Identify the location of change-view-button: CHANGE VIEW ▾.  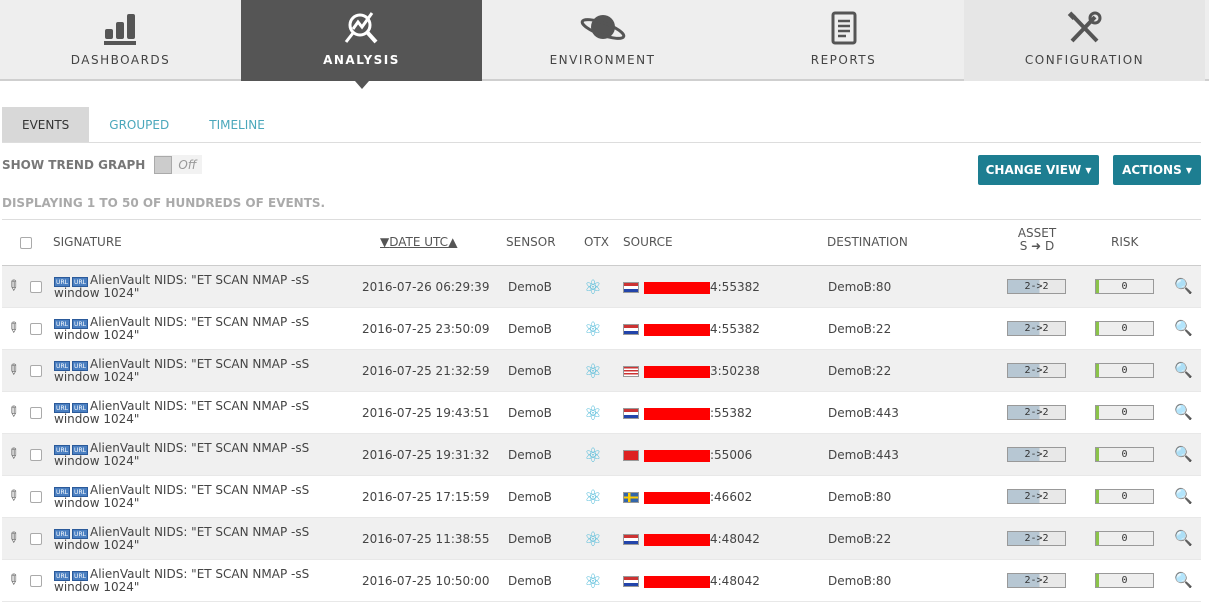
(1038, 170).